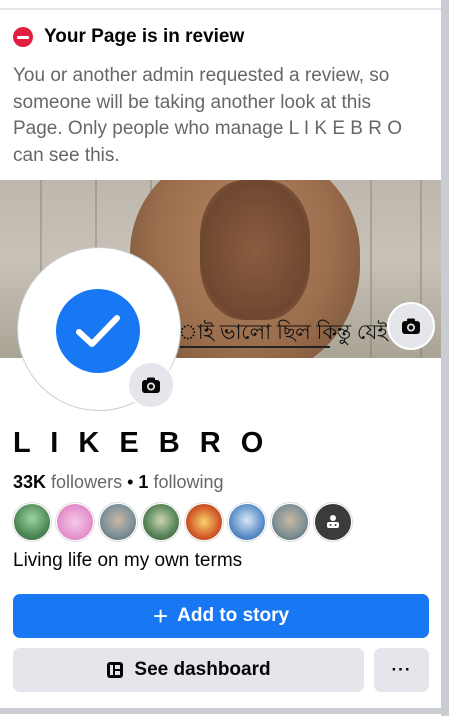  I want to click on more-options-button: ···, so click(401, 670).